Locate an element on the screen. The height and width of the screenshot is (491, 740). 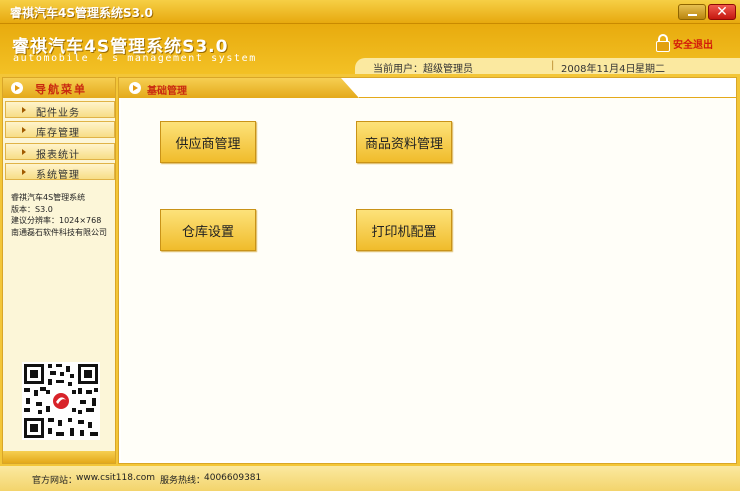
info-line: 建议分辨率：1024×768 is located at coordinates (56, 220).